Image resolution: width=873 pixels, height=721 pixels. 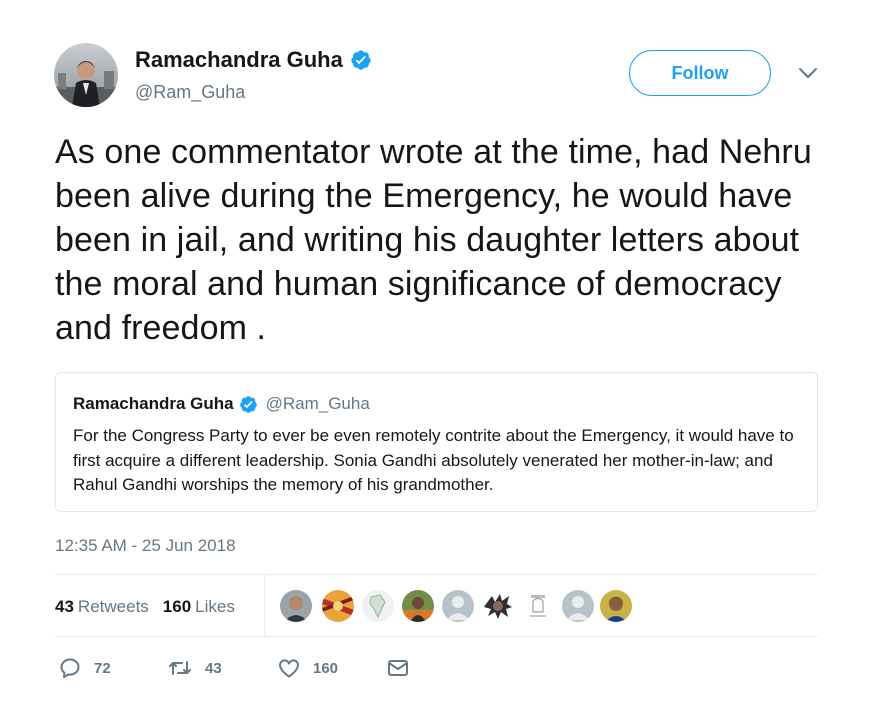 I want to click on reply-action: 72, so click(x=84, y=668).